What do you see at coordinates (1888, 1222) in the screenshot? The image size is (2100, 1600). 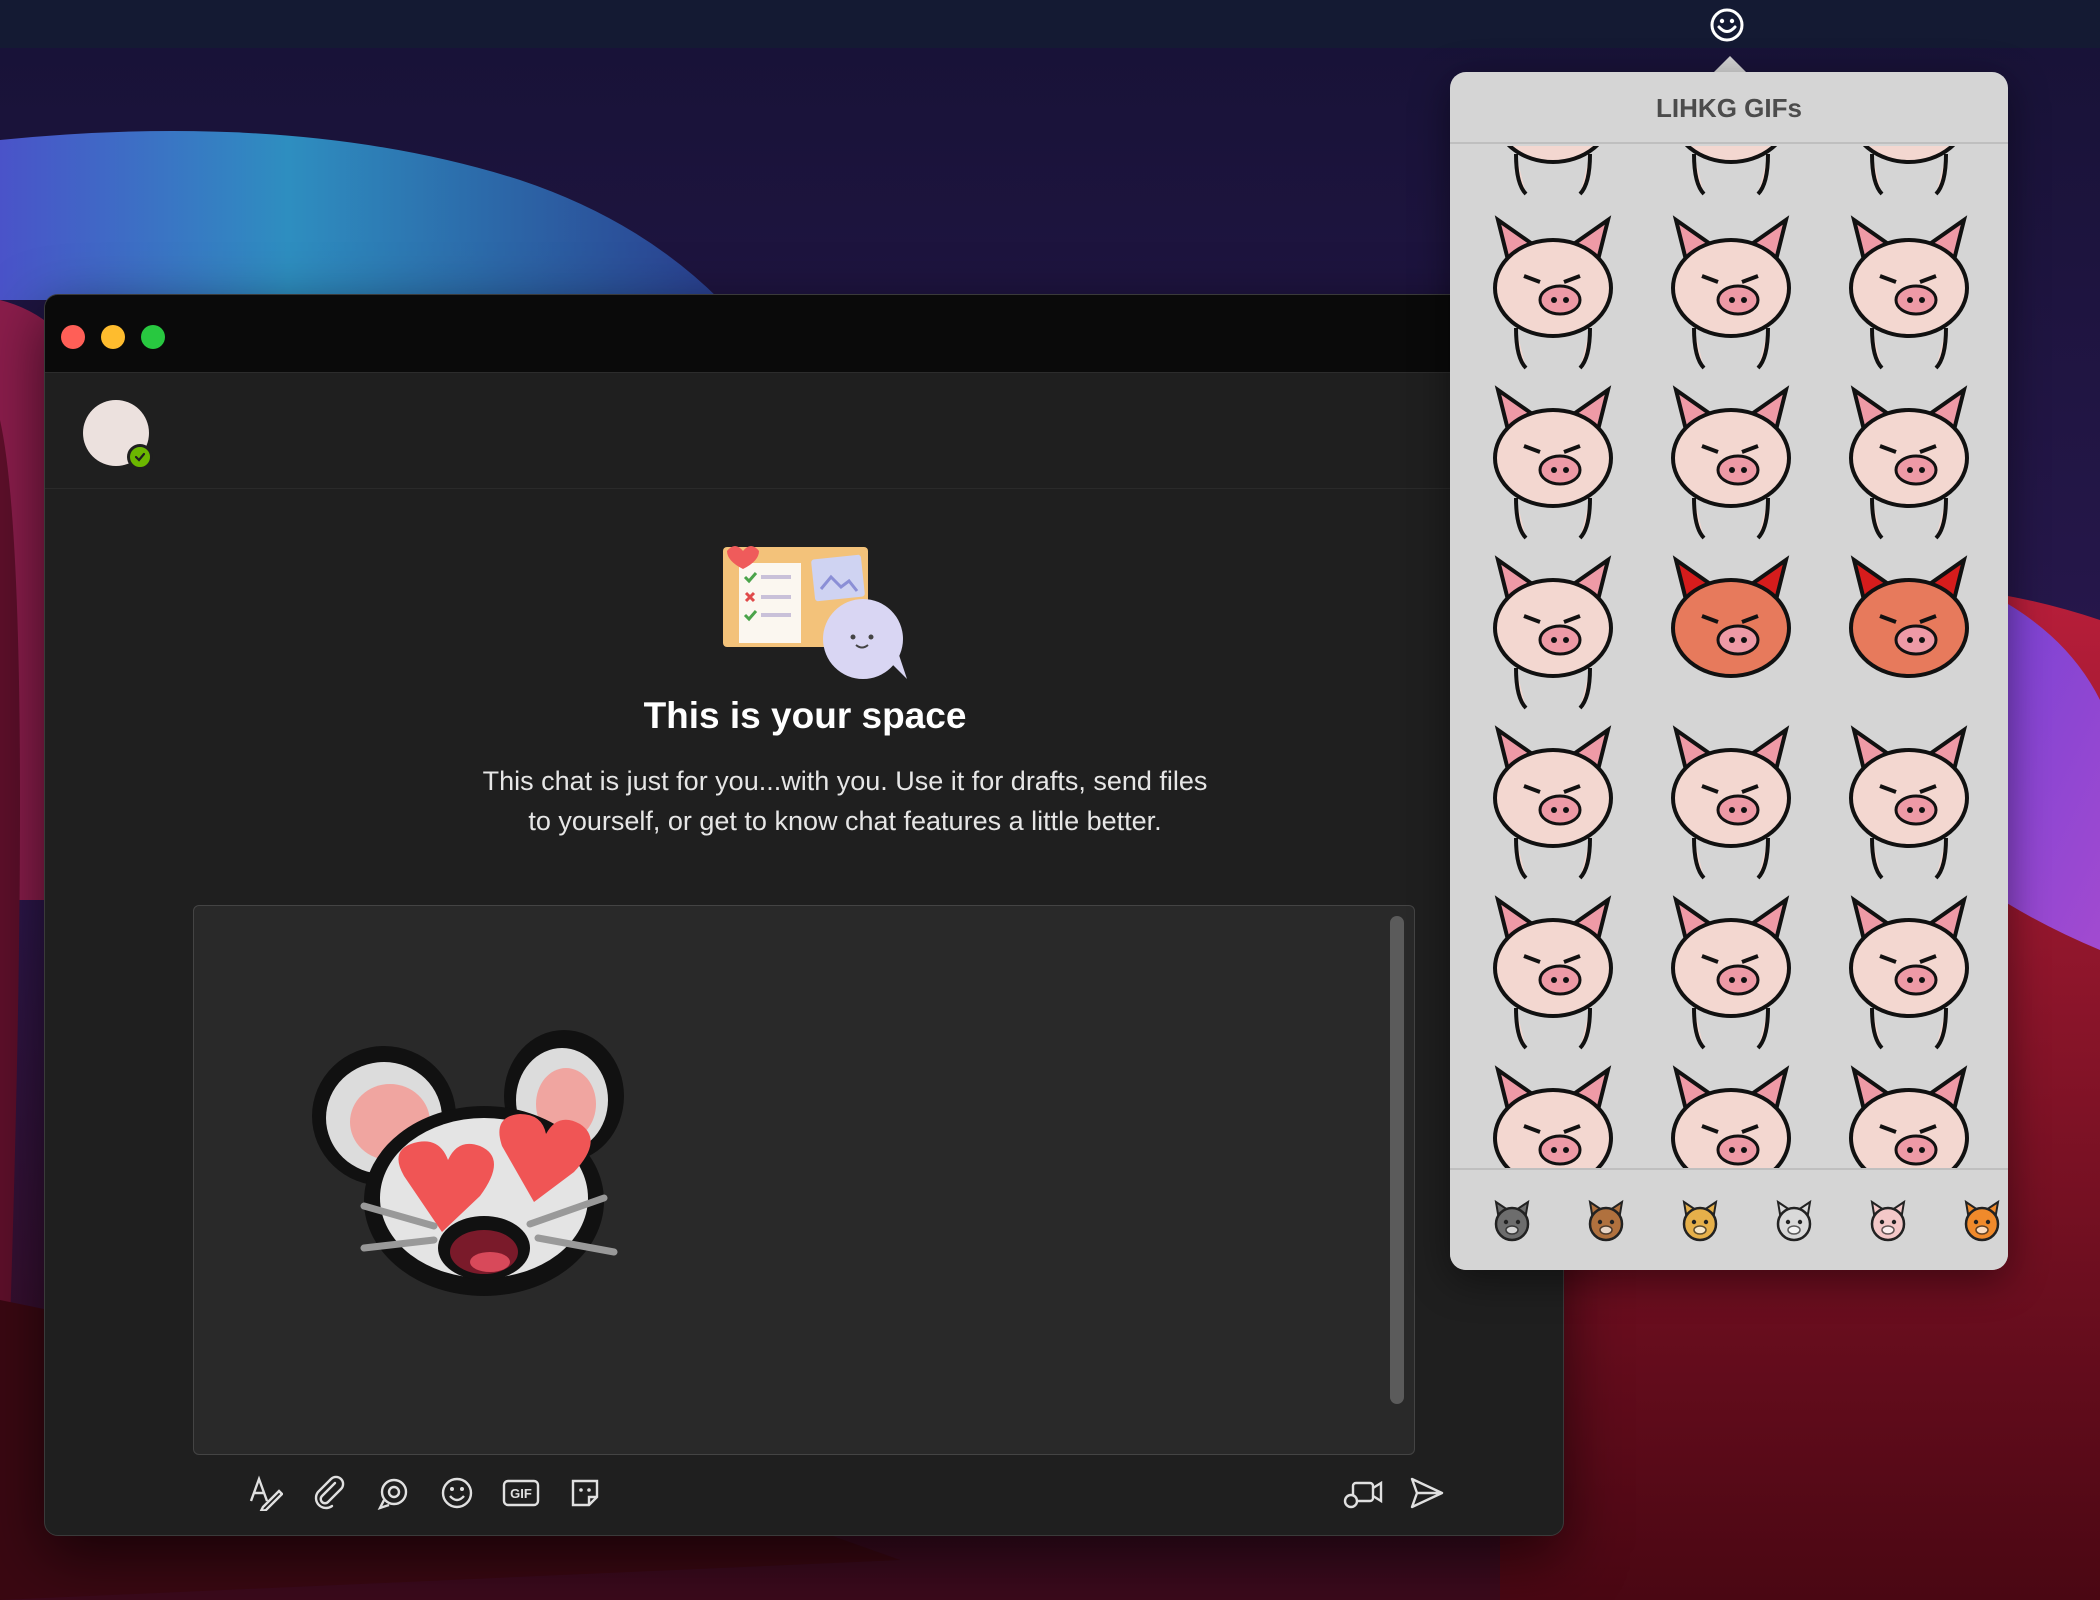 I see `tab-pig-icon` at bounding box center [1888, 1222].